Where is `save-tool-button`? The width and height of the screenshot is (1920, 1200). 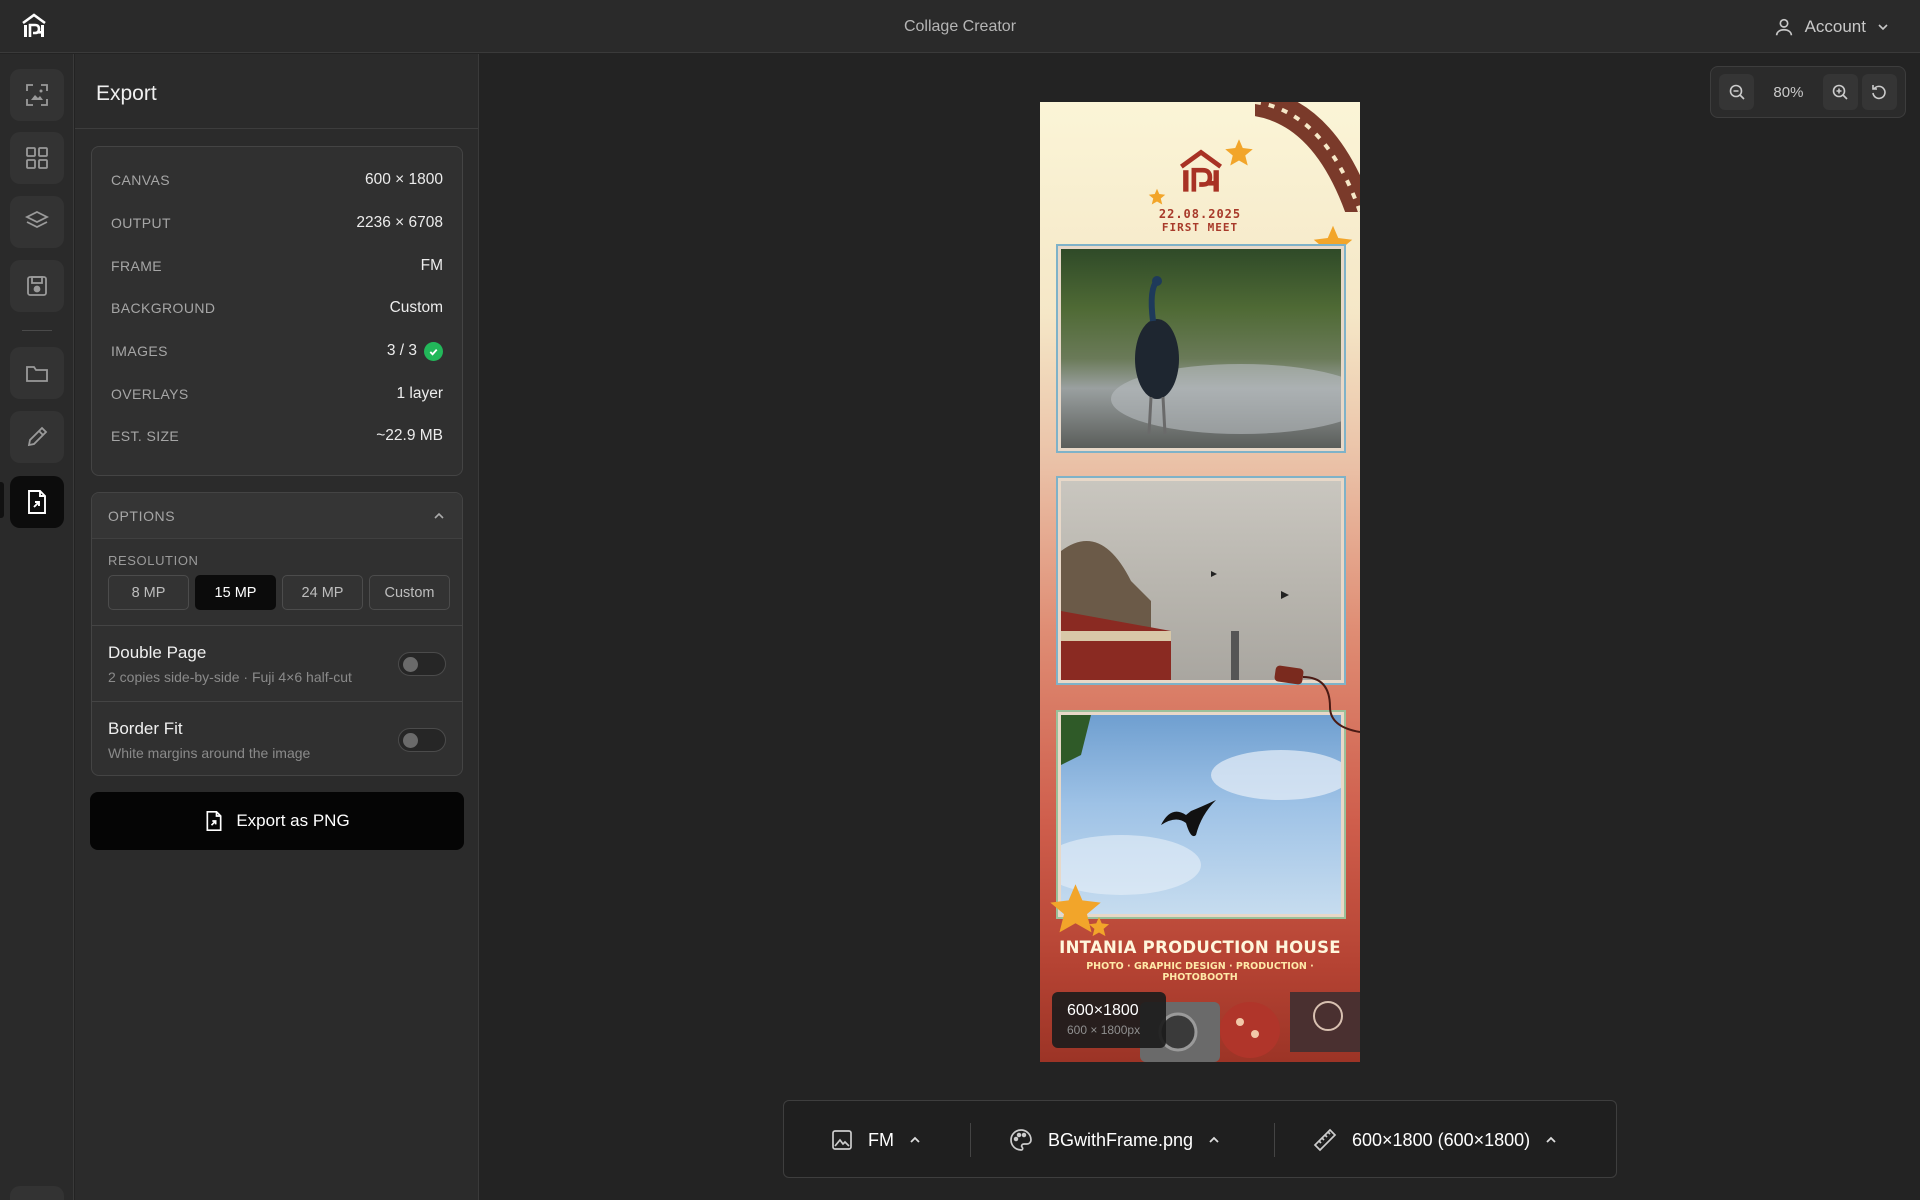 save-tool-button is located at coordinates (37, 286).